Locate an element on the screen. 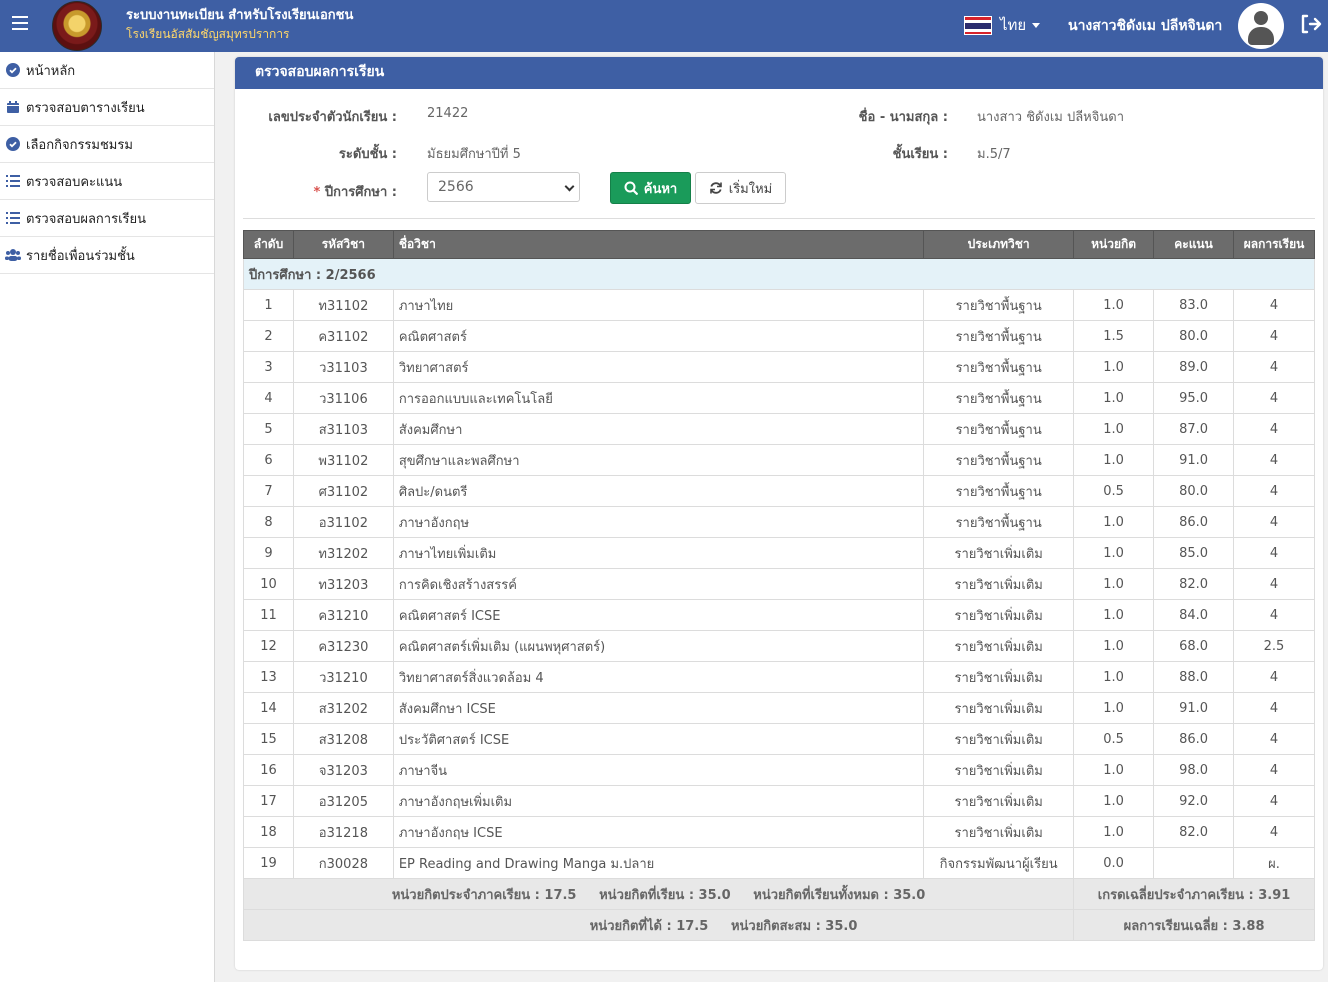 This screenshot has height=982, width=1328. language-dropdown: ไทย is located at coordinates (1002, 25).